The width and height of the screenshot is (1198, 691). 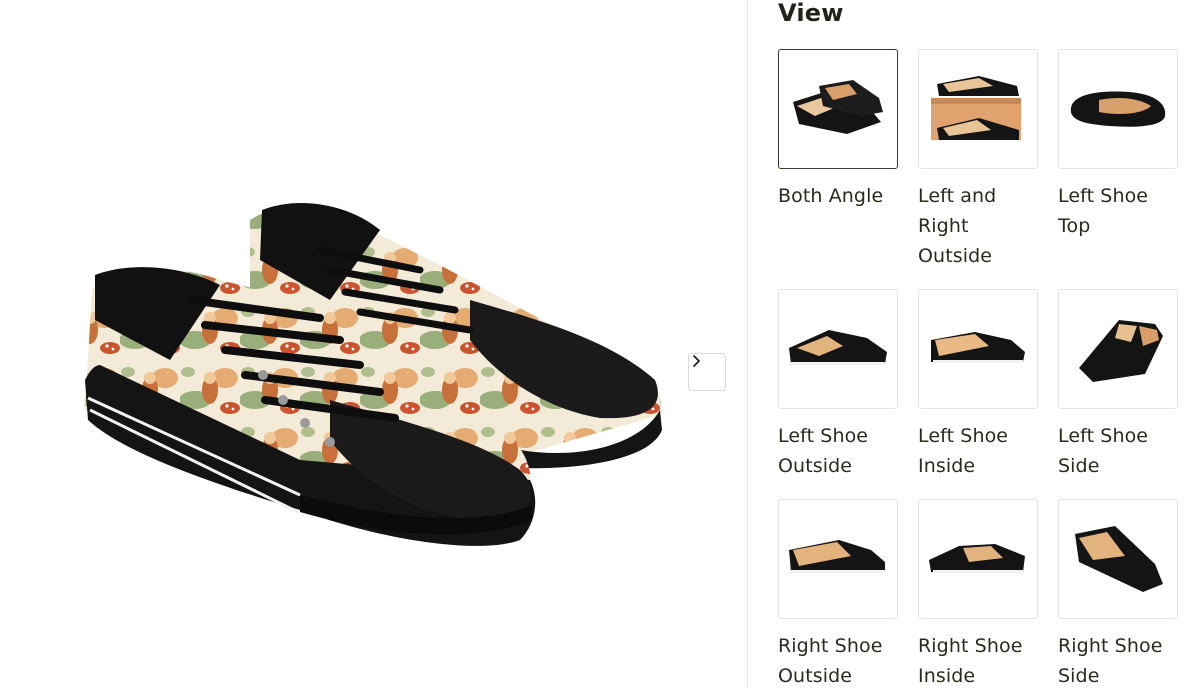 I want to click on thumb-left-shoe-outside: Left Shoe Outside, so click(x=838, y=385).